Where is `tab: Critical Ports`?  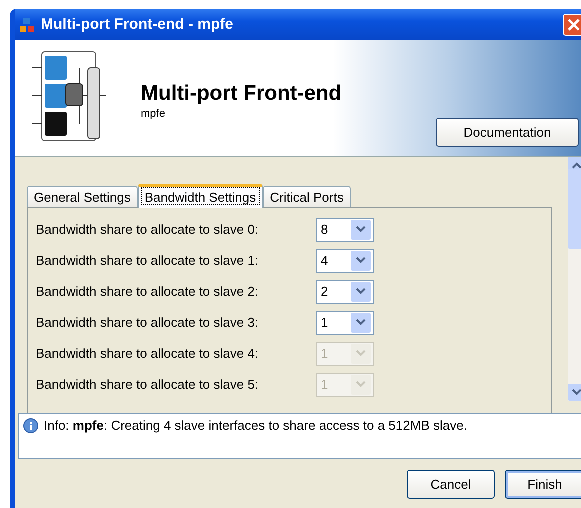 tab: Critical Ports is located at coordinates (307, 196).